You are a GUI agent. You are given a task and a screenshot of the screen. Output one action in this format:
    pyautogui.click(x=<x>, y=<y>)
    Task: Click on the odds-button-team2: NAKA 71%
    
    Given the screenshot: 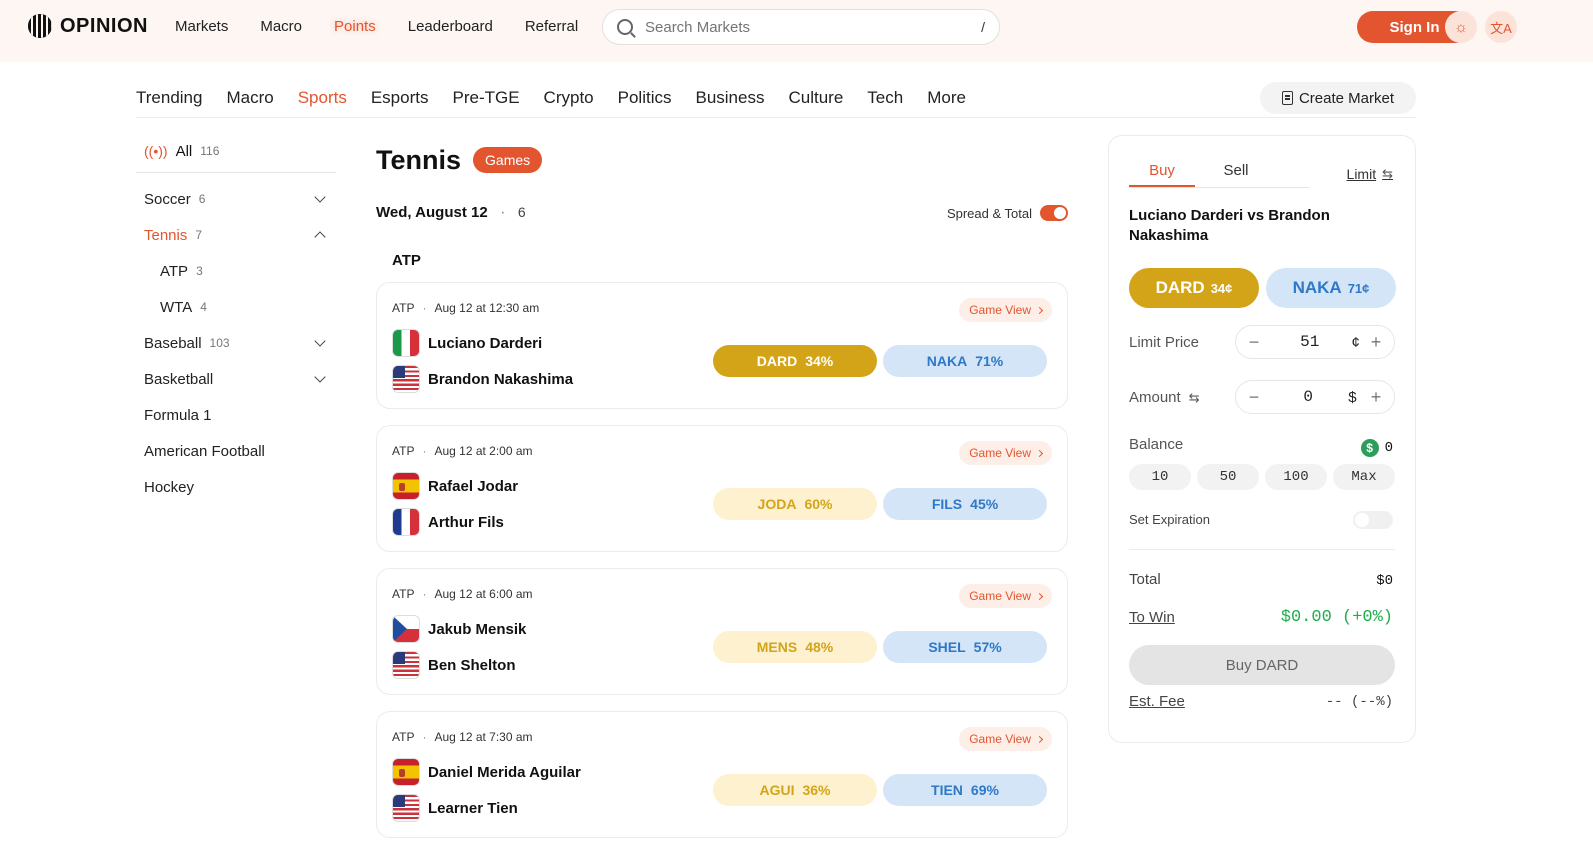 What is the action you would take?
    pyautogui.click(x=965, y=361)
    